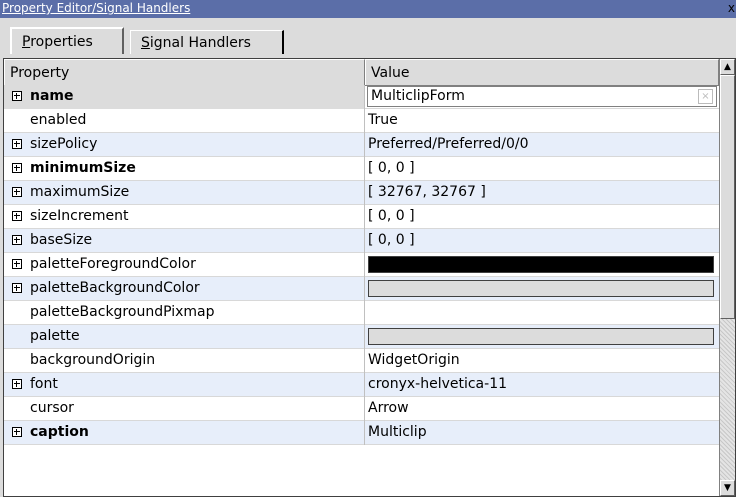 This screenshot has height=497, width=736. I want to click on property-cell: font, so click(184, 385).